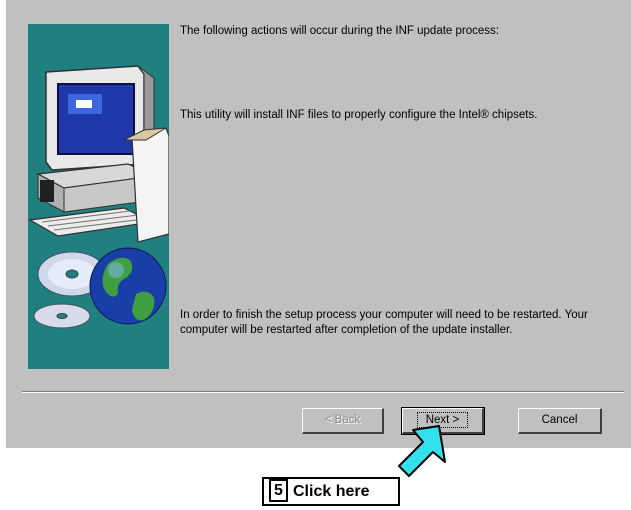 This screenshot has width=631, height=510. What do you see at coordinates (560, 421) in the screenshot?
I see `cancel-button: Cancel` at bounding box center [560, 421].